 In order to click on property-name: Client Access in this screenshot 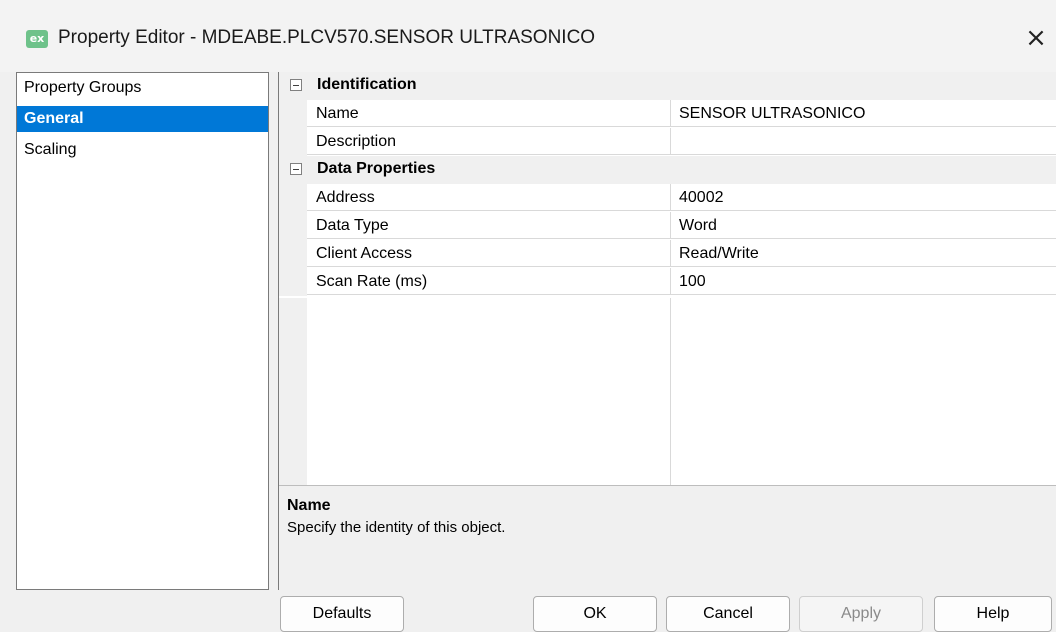, I will do `click(489, 253)`.